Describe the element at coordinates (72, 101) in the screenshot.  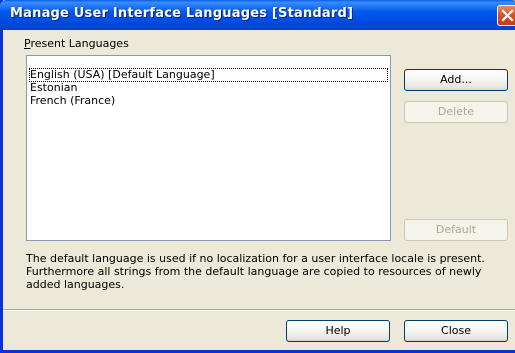
I see `list-item-french: French (France)` at that location.